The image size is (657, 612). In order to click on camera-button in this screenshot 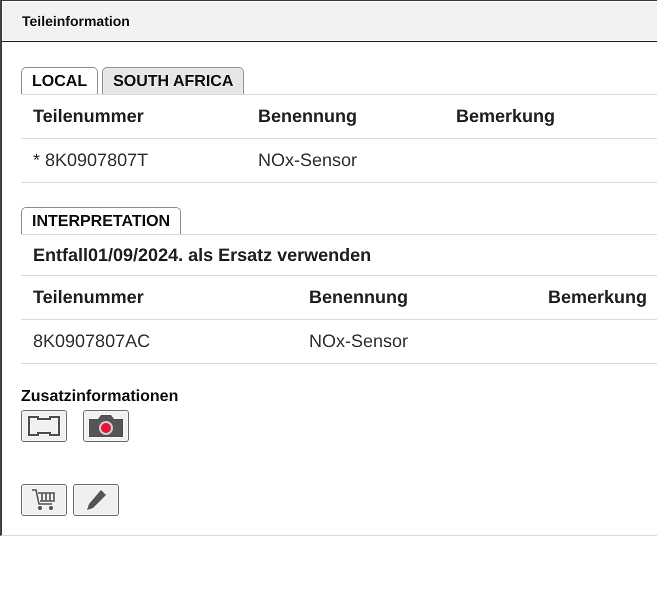, I will do `click(106, 426)`.